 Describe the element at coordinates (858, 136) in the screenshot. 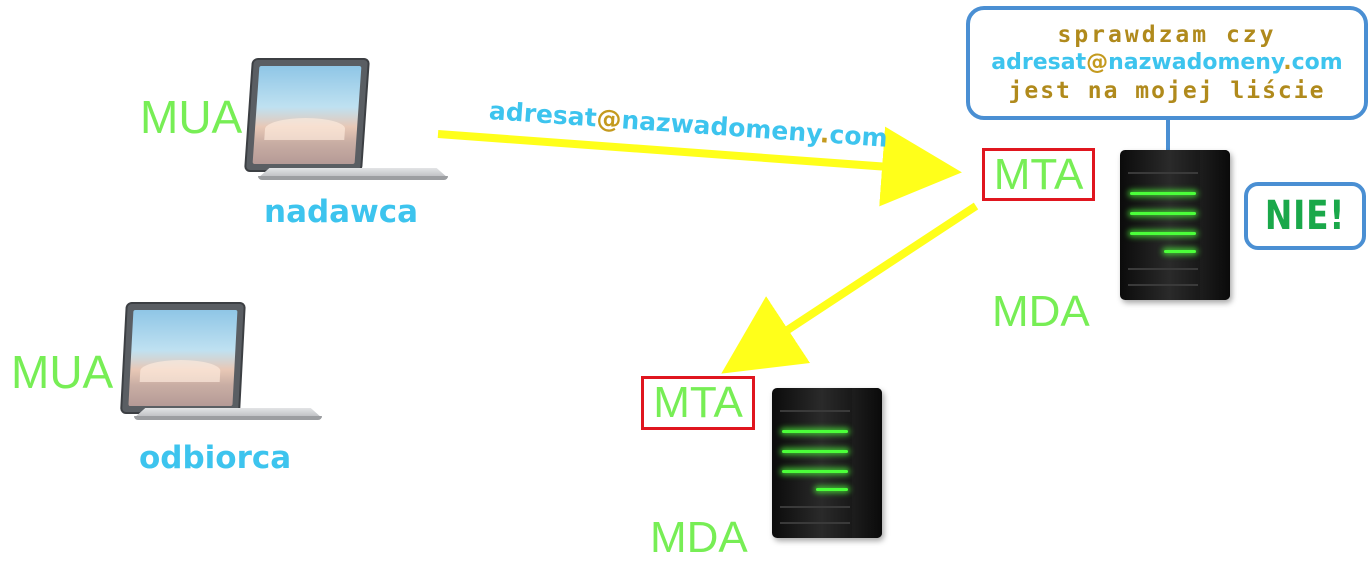

I see `address-tld: com` at that location.